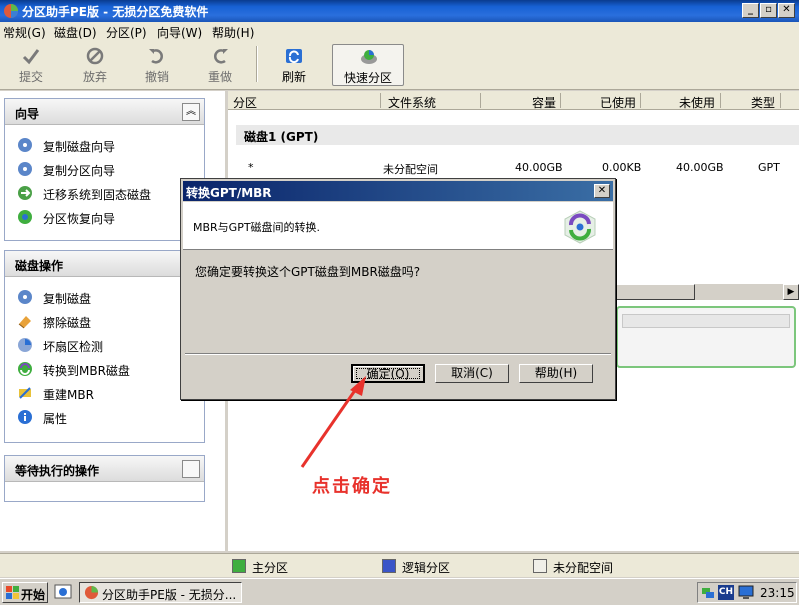 The width and height of the screenshot is (799, 605). What do you see at coordinates (472, 373) in the screenshot?
I see `cancel-button: 取消(C)` at bounding box center [472, 373].